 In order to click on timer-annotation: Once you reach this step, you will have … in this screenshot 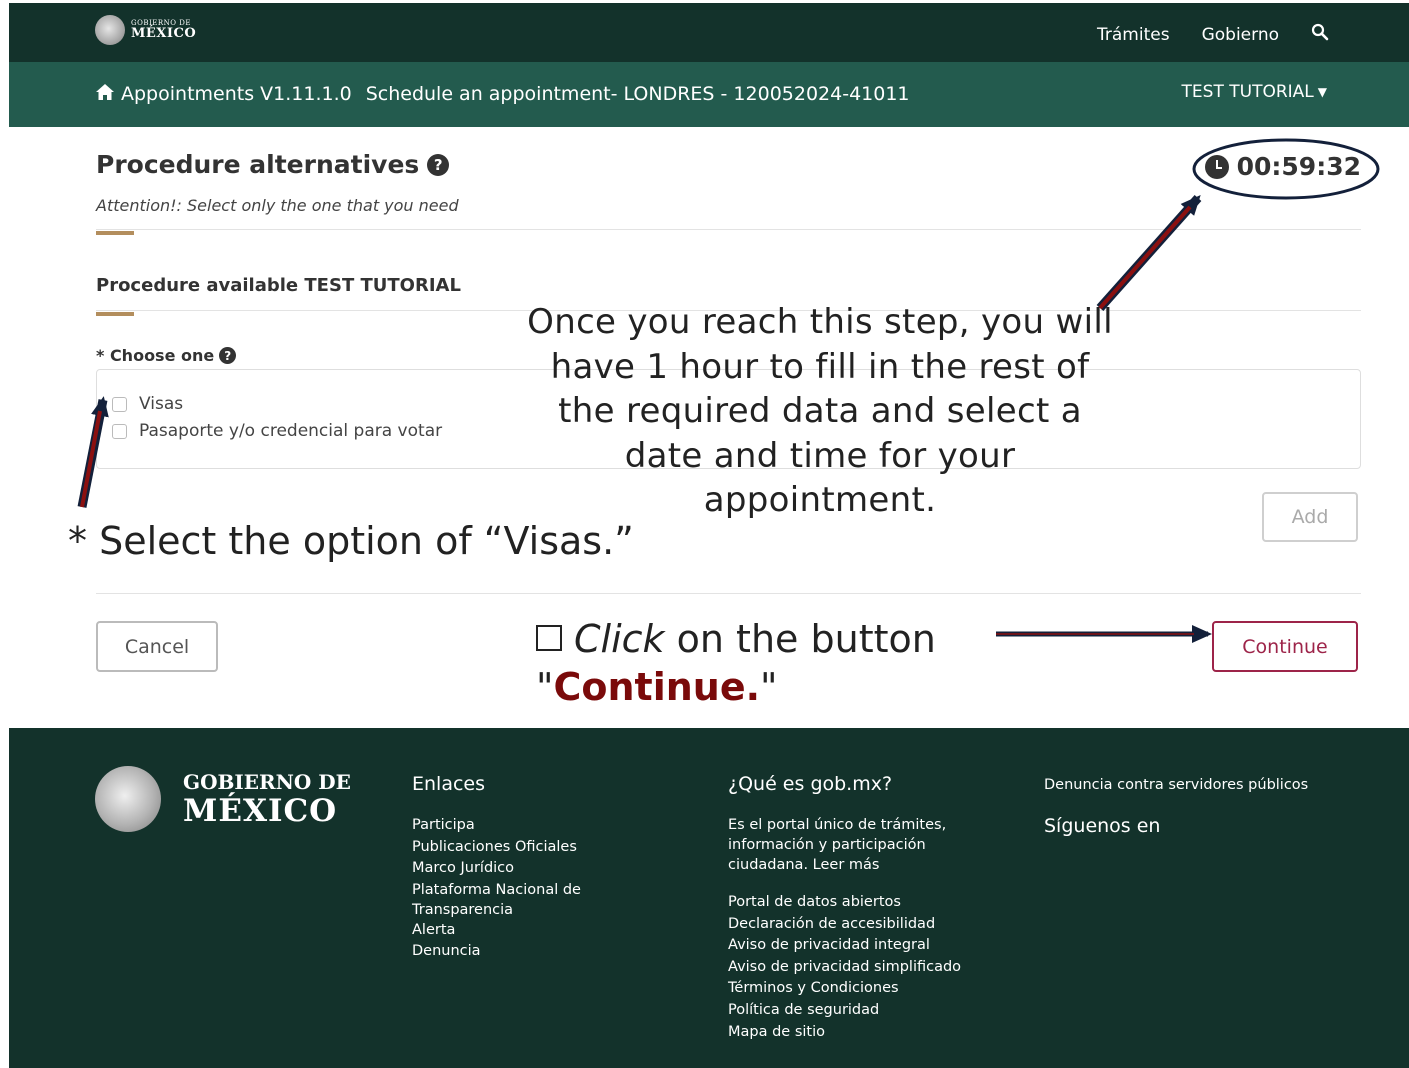, I will do `click(820, 411)`.